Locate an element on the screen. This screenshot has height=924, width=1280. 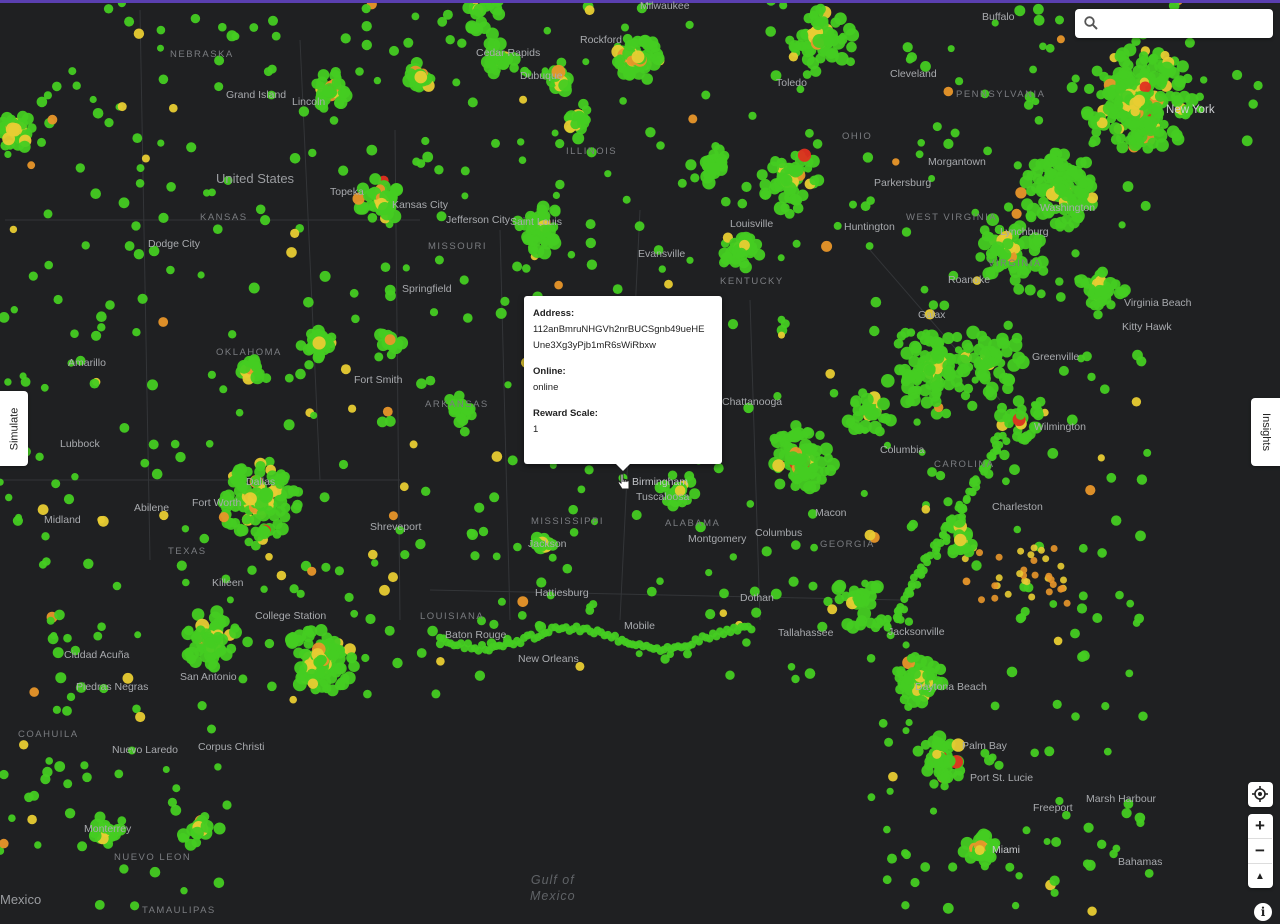
city-label: Daytona Beach is located at coordinates (951, 687).